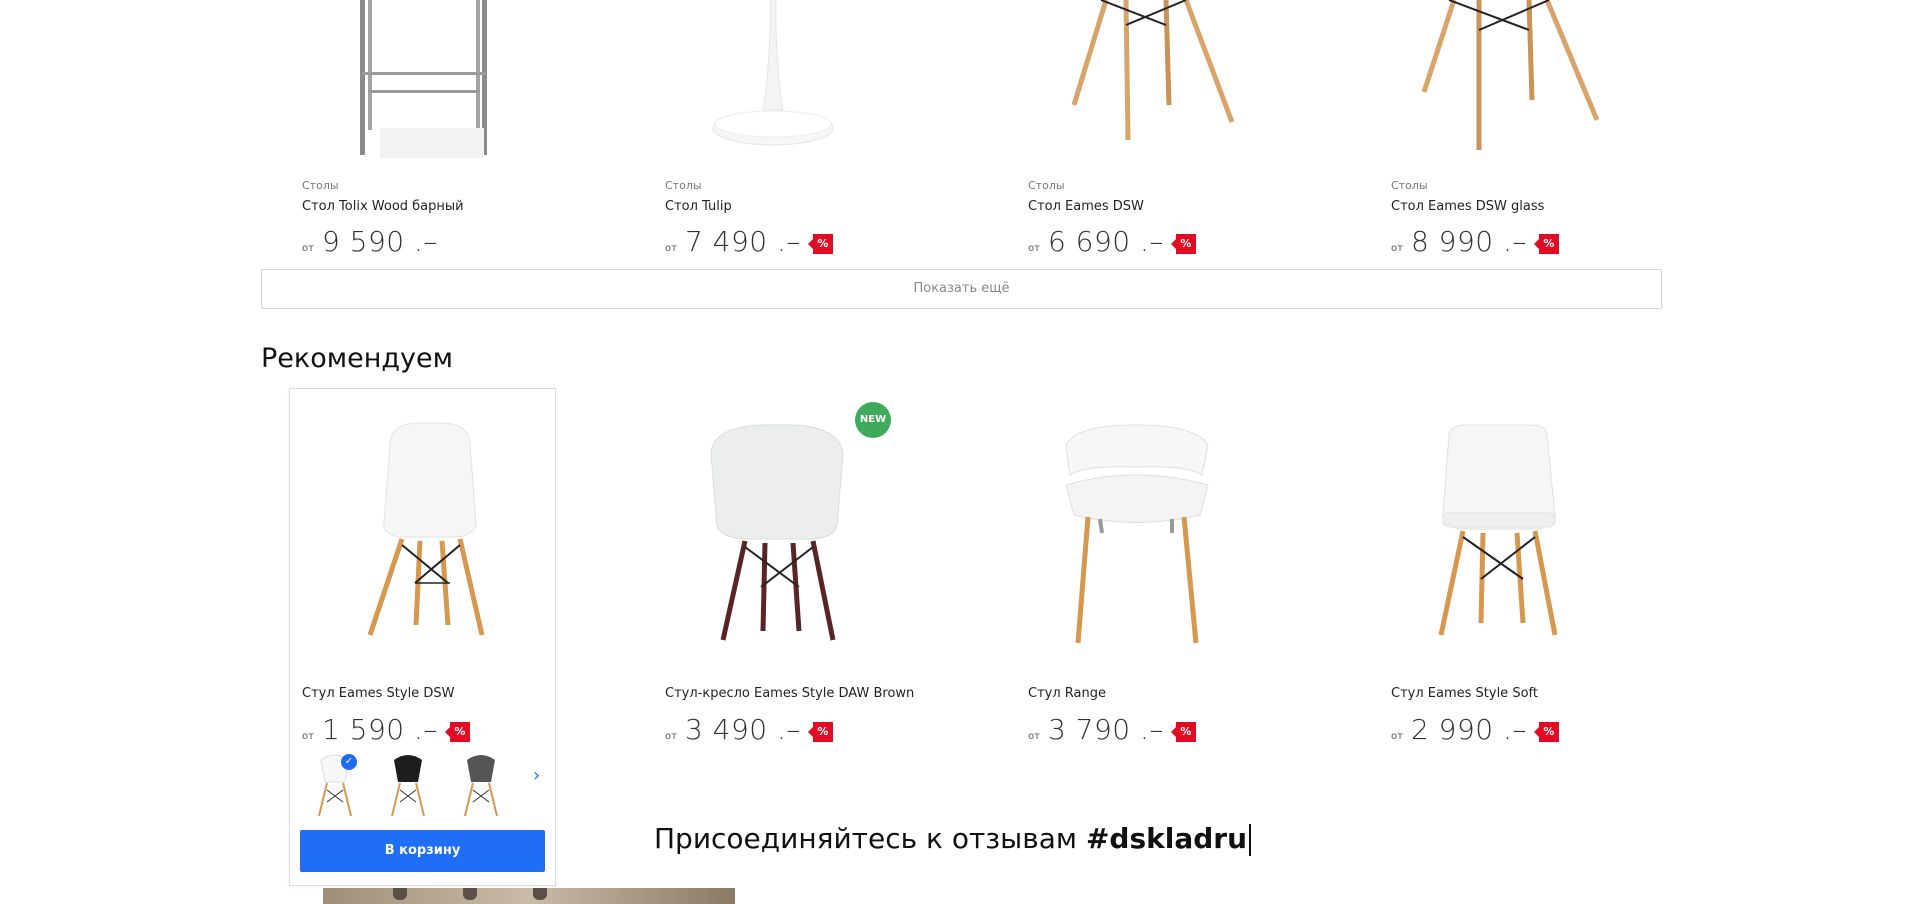  I want to click on product-name: Стул-кресло Eames Style DAW Brown, so click(789, 693).